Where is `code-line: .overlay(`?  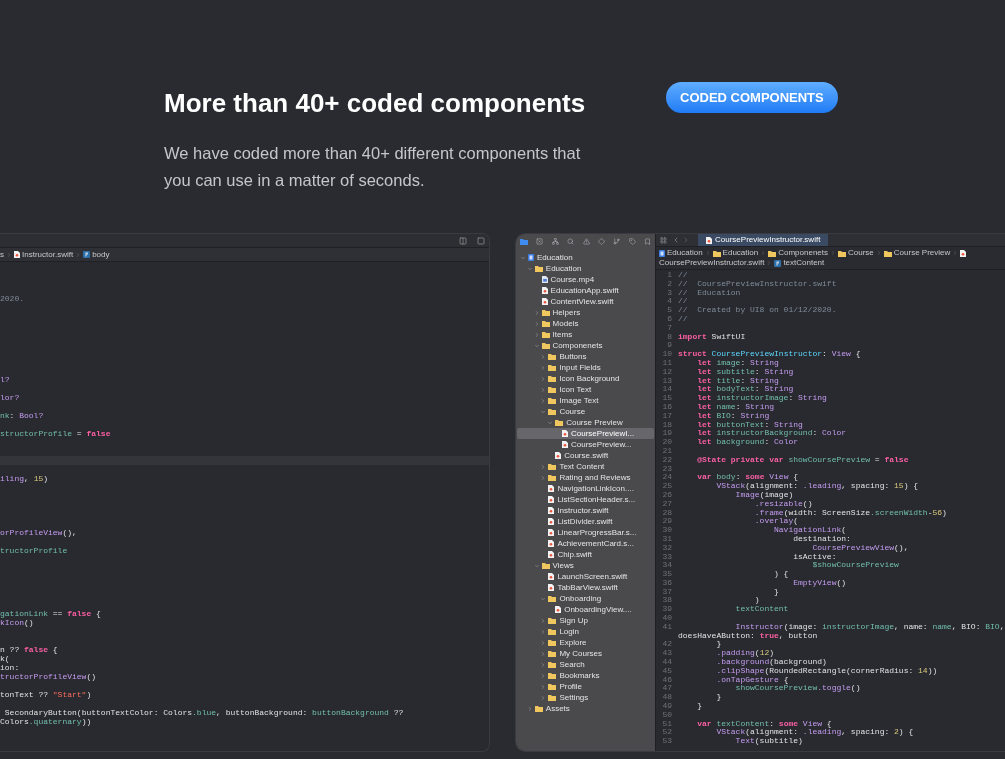 code-line: .overlay( is located at coordinates (776, 522).